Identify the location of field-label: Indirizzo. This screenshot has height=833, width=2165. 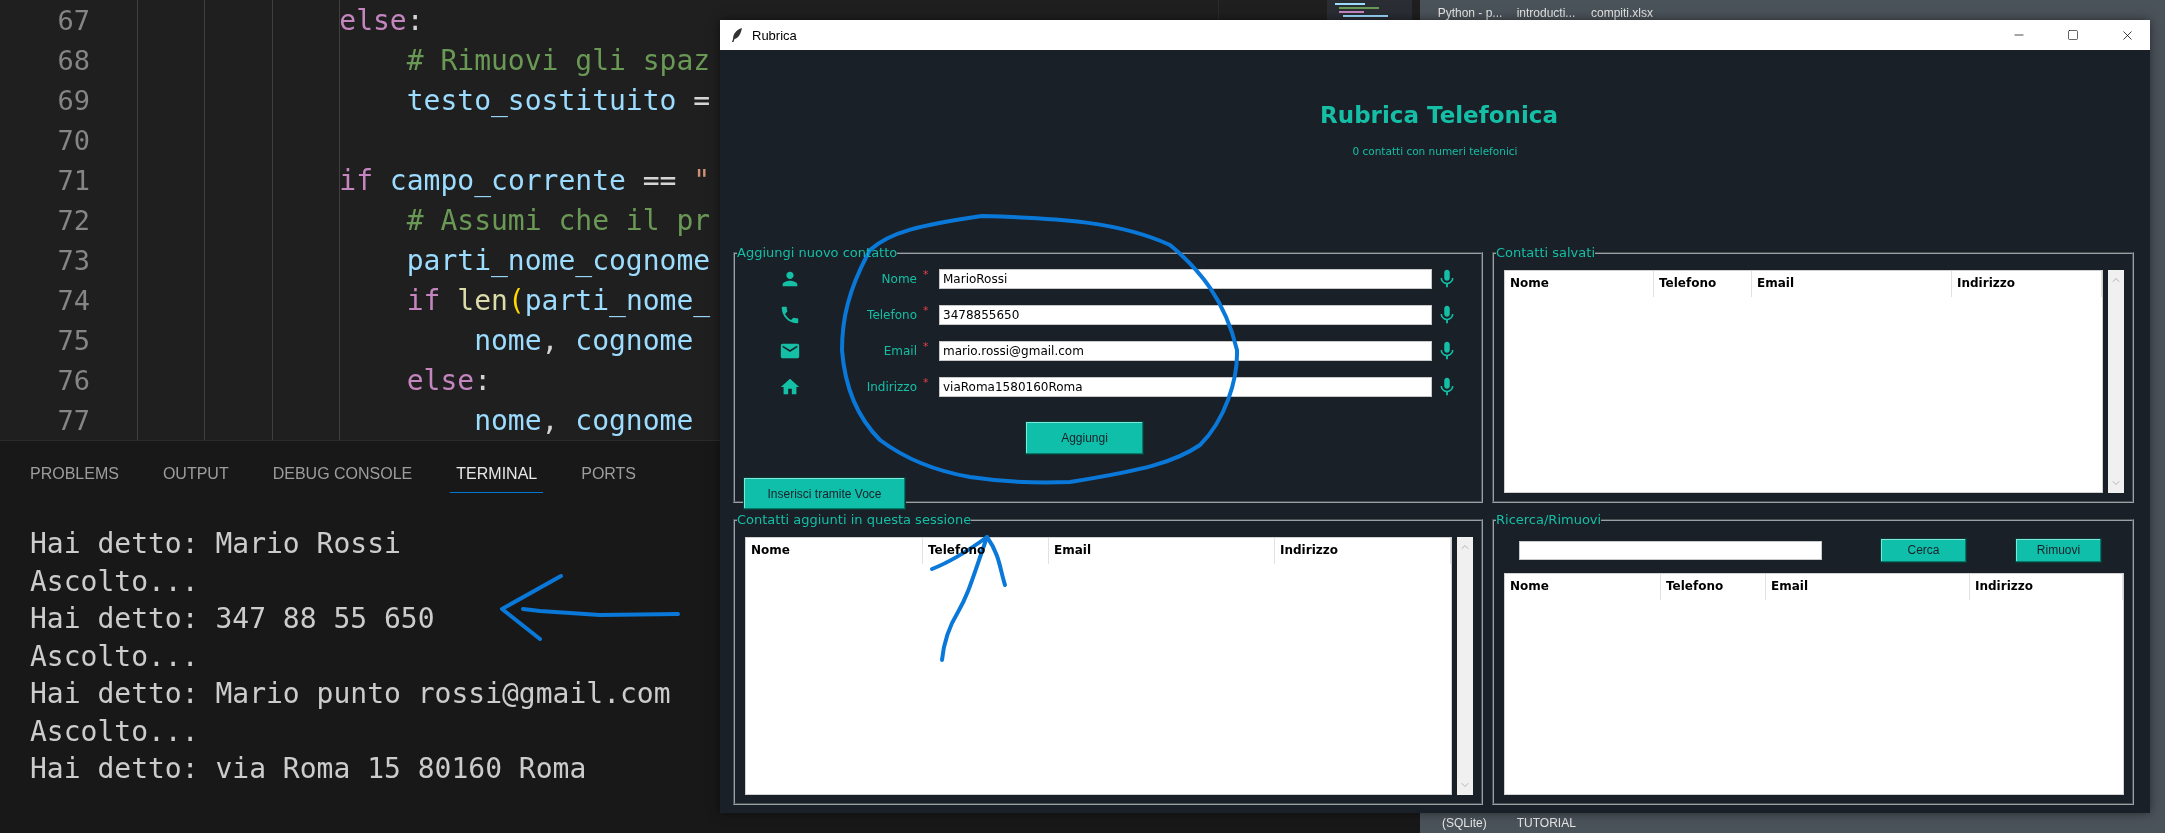
(891, 387).